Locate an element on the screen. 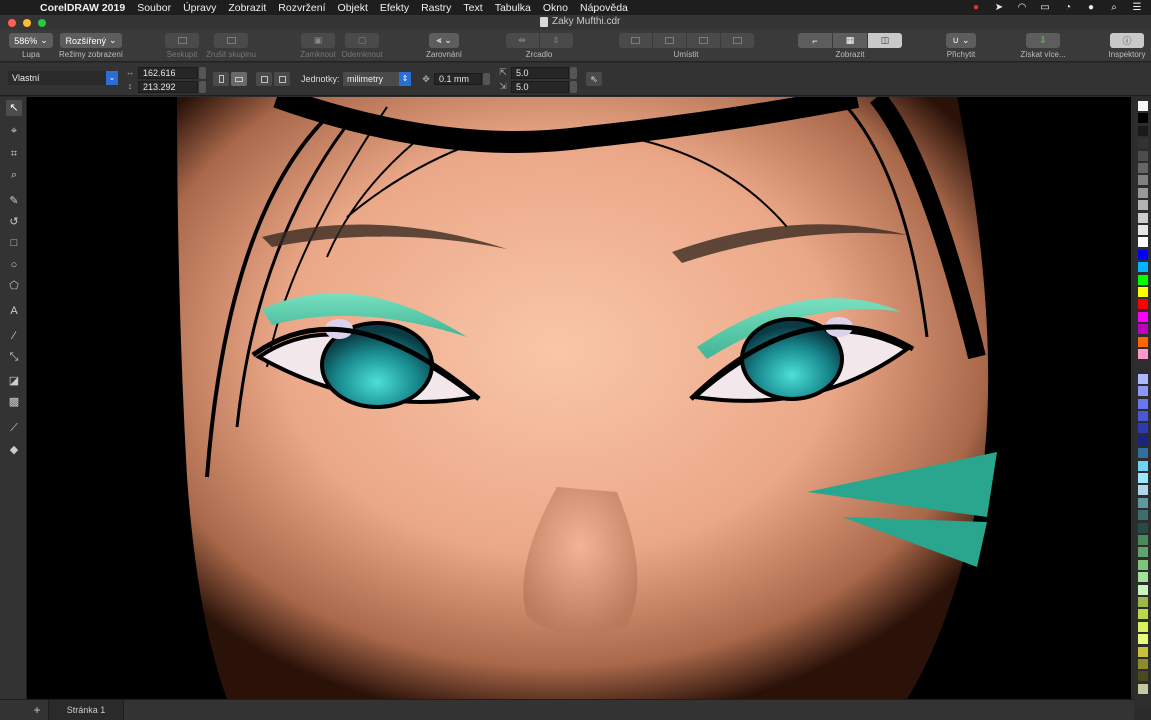 The height and width of the screenshot is (720, 1151). rectangle-tool-icon: □ is located at coordinates (14, 243).